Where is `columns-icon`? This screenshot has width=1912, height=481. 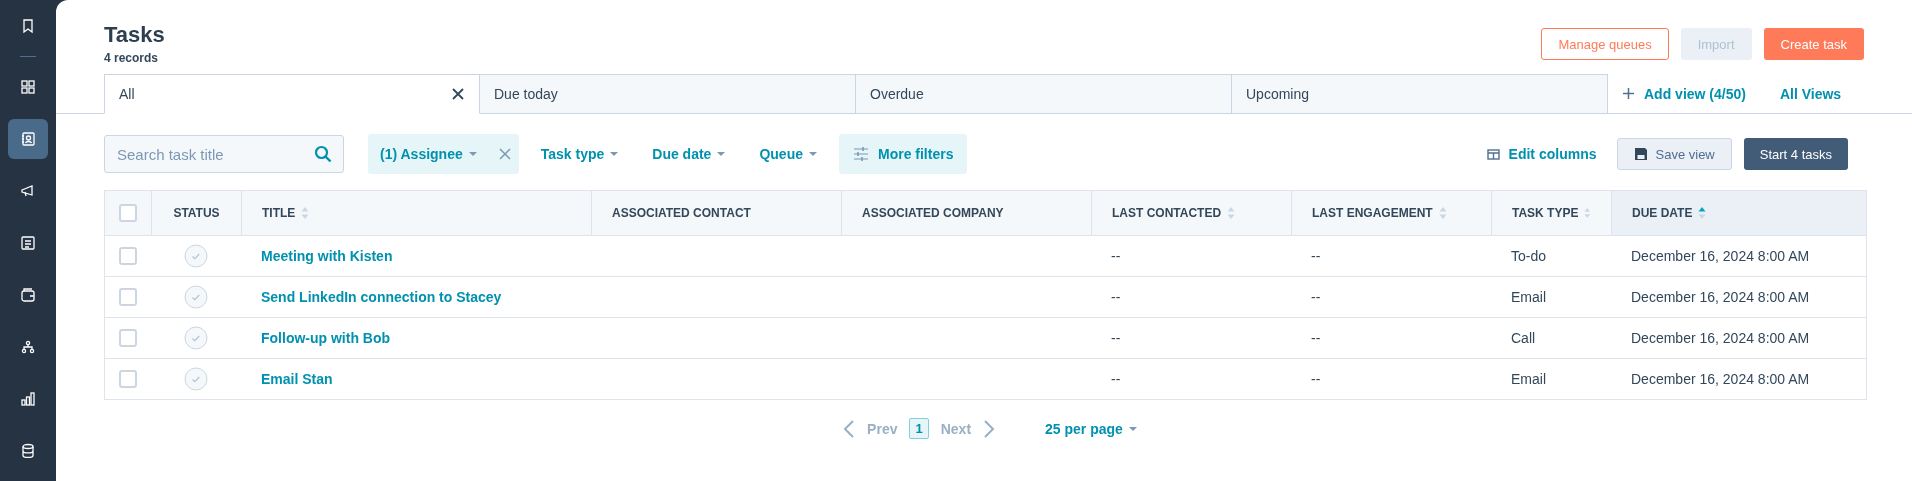
columns-icon is located at coordinates (1493, 154).